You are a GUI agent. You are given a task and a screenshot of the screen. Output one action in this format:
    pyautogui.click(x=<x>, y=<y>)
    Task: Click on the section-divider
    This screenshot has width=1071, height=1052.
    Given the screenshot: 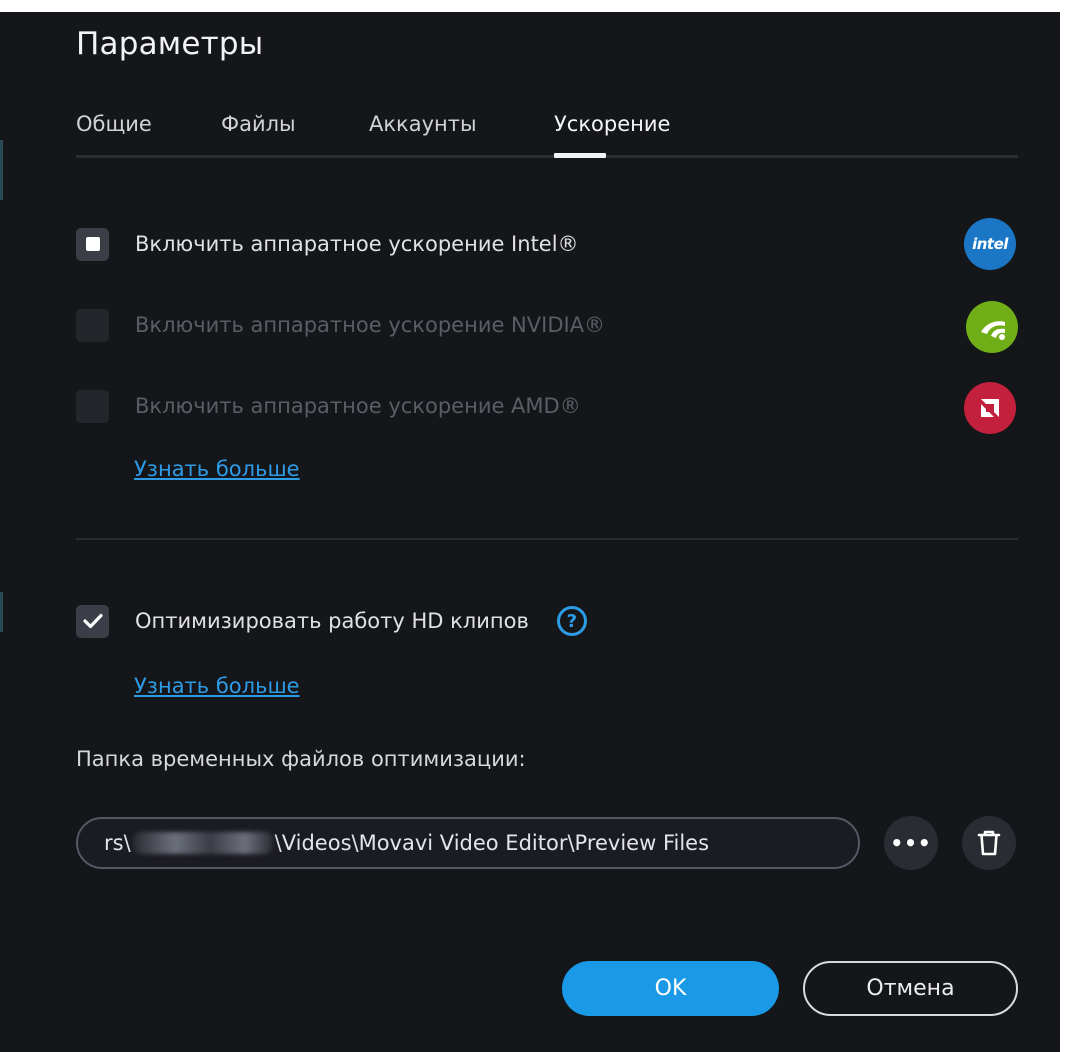 What is the action you would take?
    pyautogui.click(x=547, y=539)
    